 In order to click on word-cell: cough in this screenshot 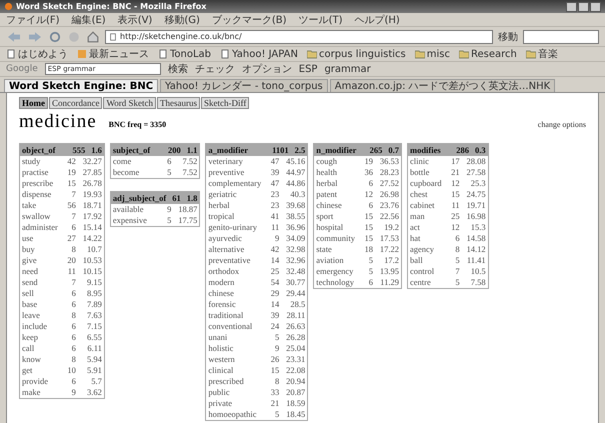, I will do `click(335, 161)`.